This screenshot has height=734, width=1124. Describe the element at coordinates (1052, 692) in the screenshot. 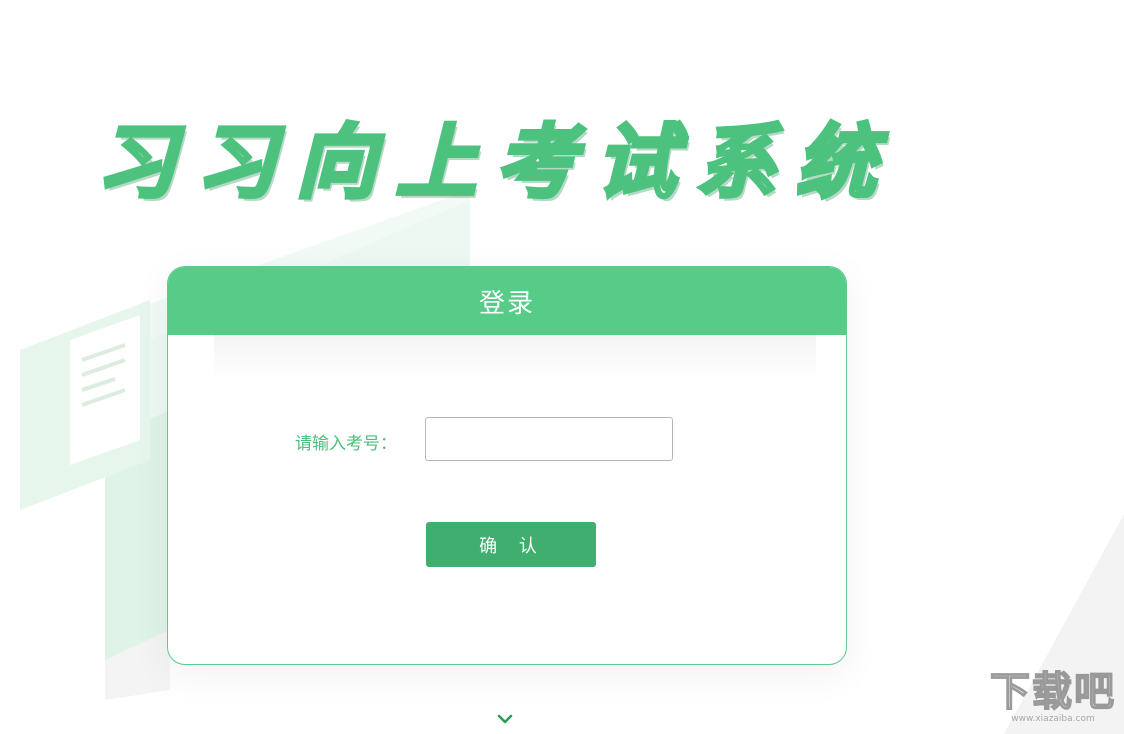

I see `watermark-text: 下载吧` at that location.